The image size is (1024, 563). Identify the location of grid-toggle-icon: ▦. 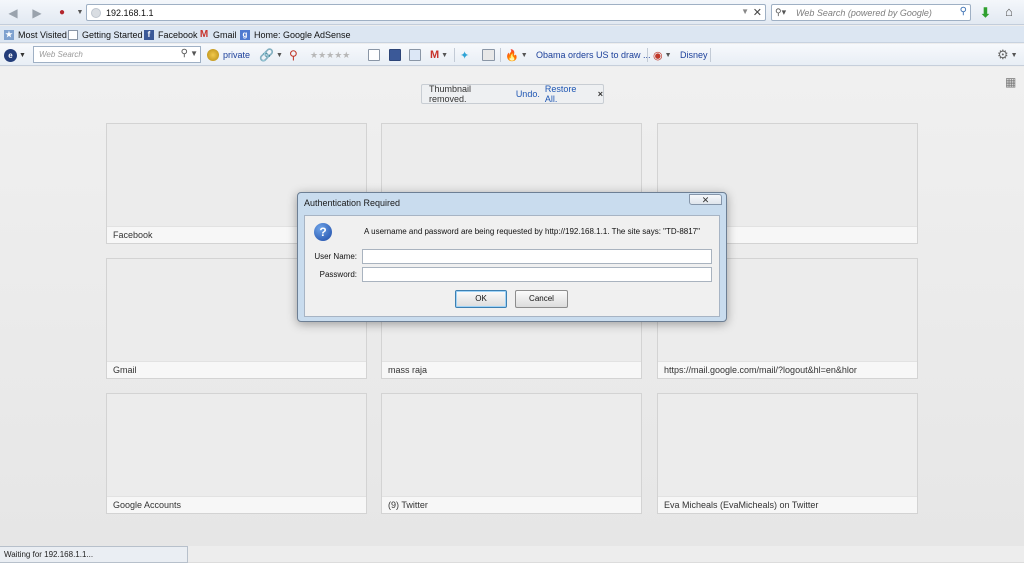
(1010, 82).